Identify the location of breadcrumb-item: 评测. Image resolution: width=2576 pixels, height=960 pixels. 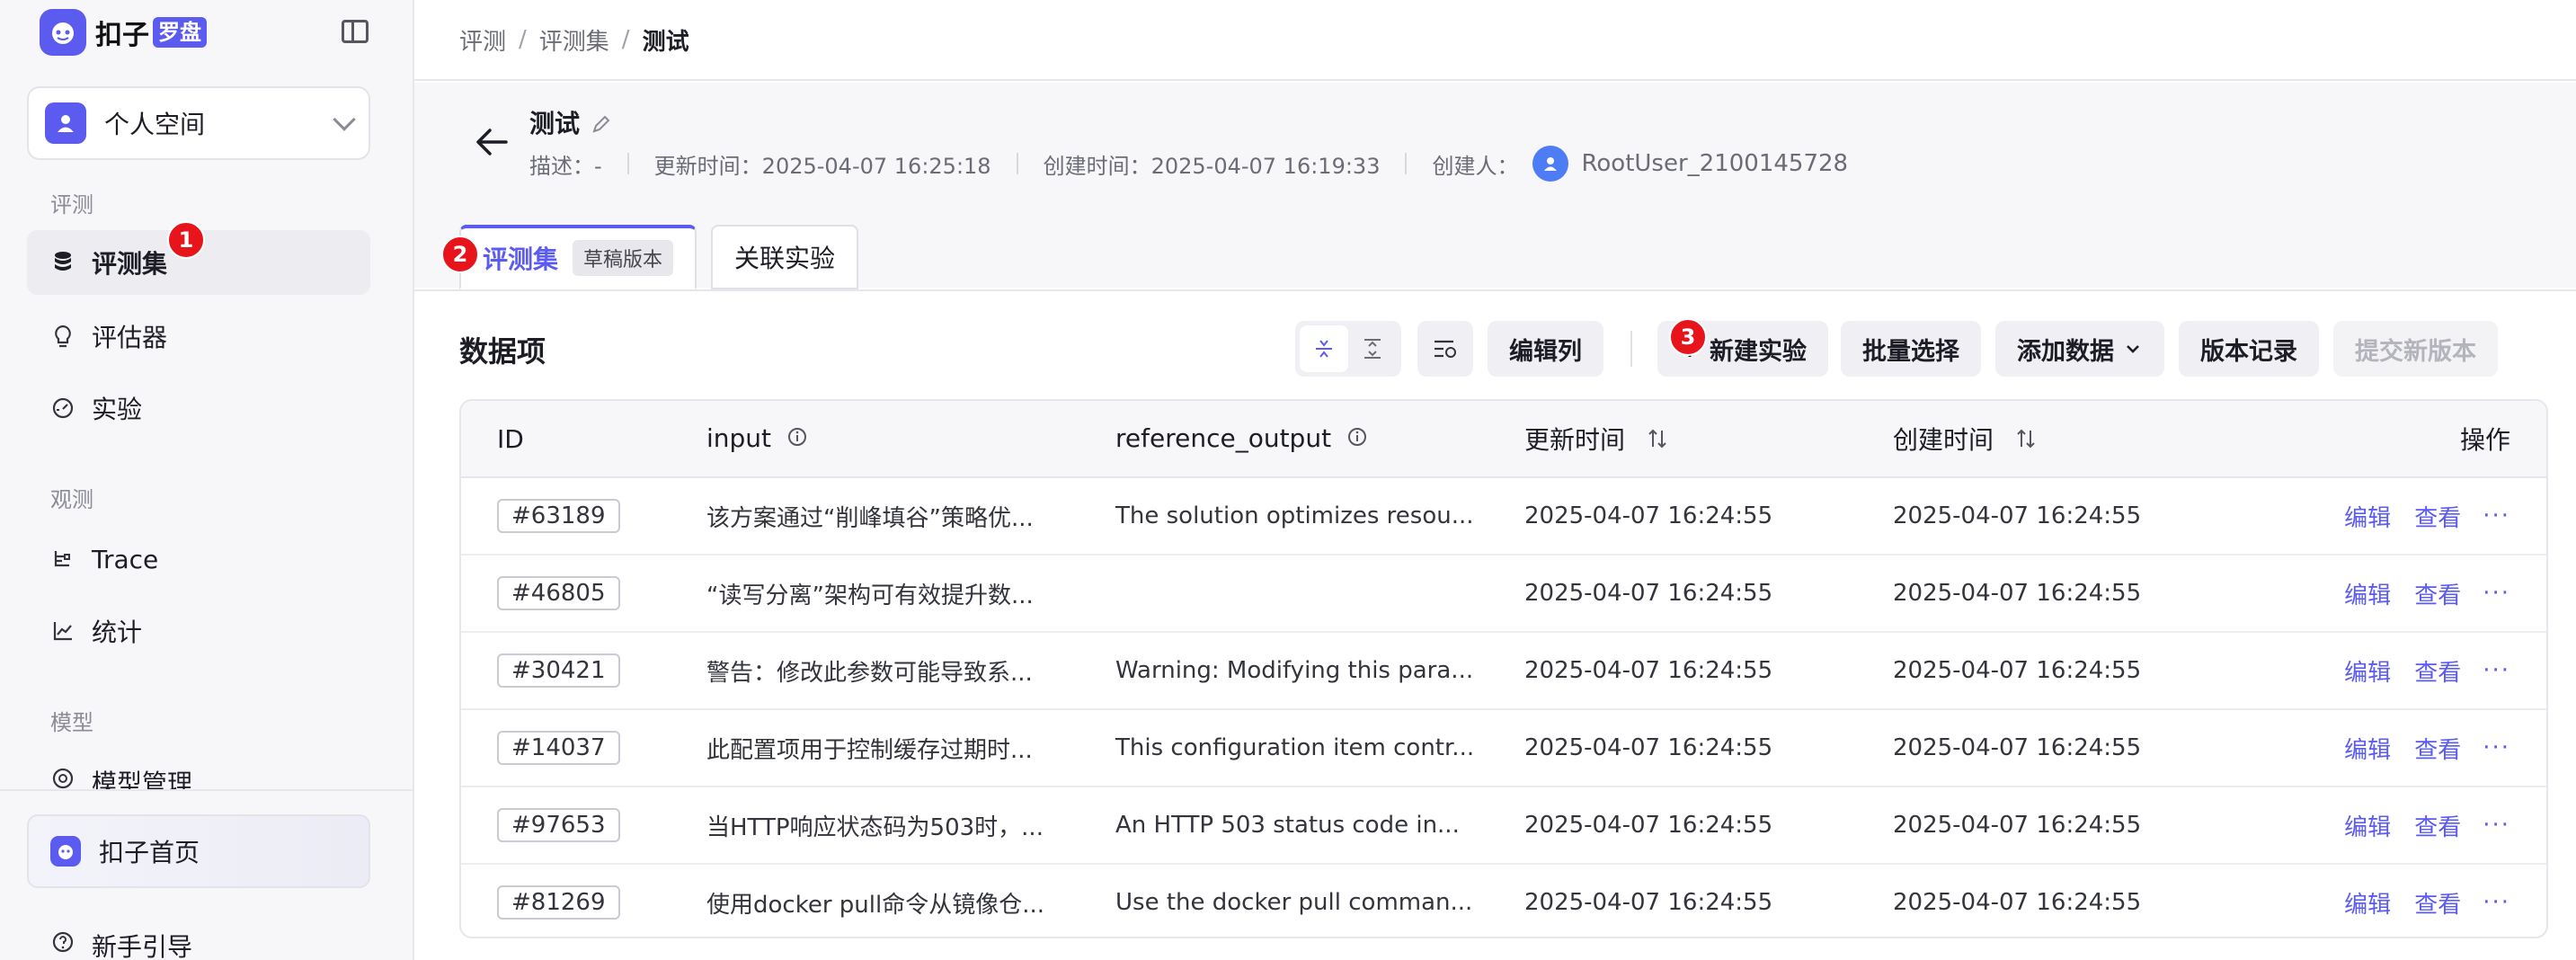
(482, 40).